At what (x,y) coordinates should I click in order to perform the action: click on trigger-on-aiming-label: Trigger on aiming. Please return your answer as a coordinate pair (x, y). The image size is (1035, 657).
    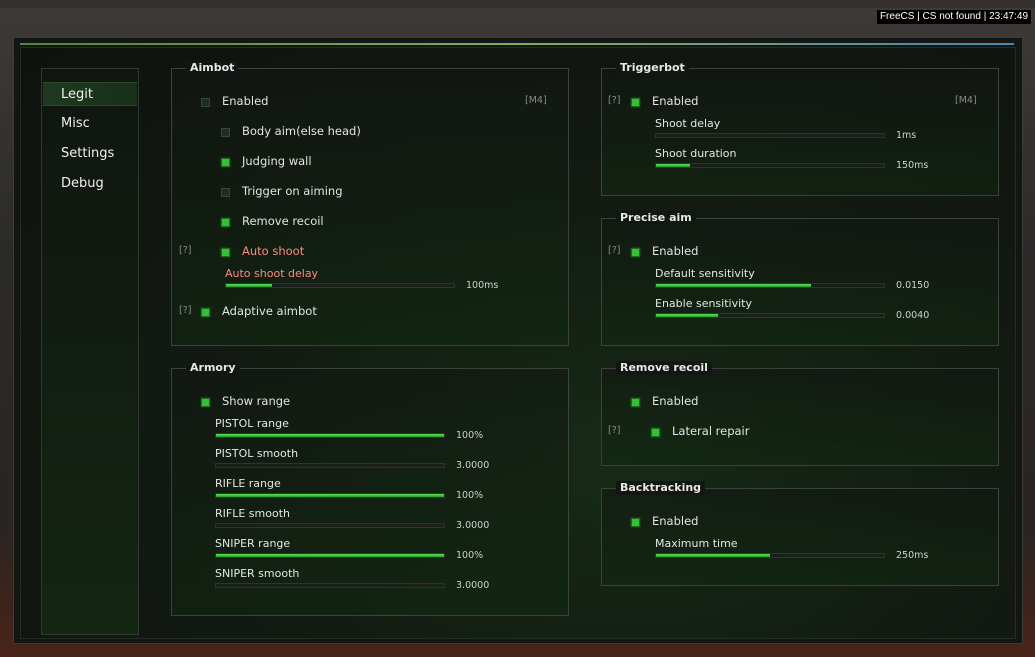
    Looking at the image, I should click on (292, 191).